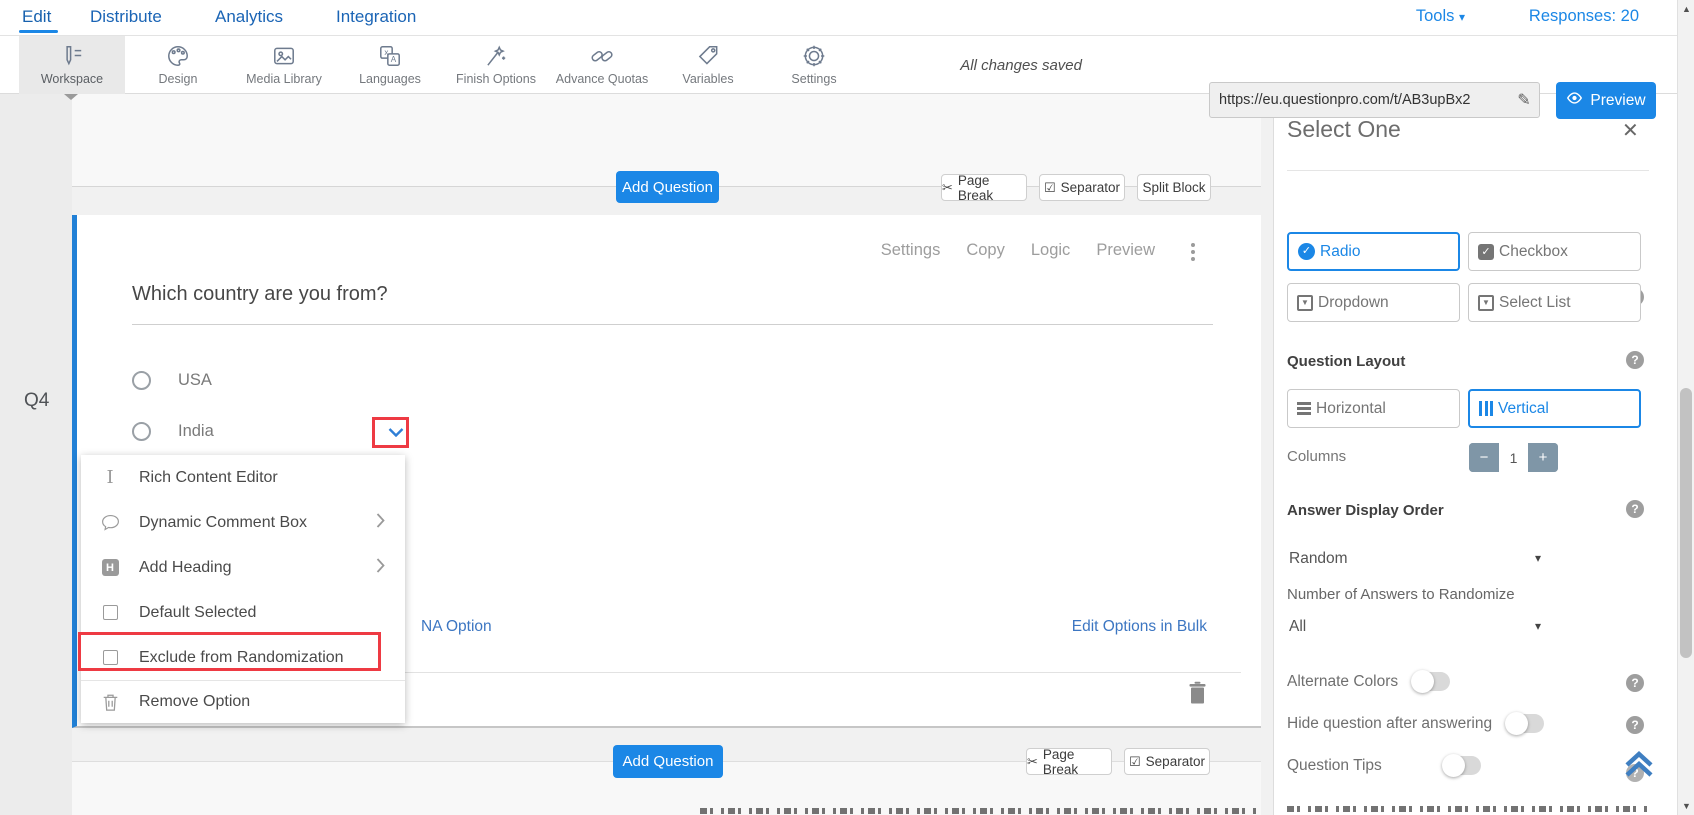 This screenshot has height=815, width=1694. I want to click on edit-options-in-bulk-link: Edit Options in Bulk, so click(1139, 627).